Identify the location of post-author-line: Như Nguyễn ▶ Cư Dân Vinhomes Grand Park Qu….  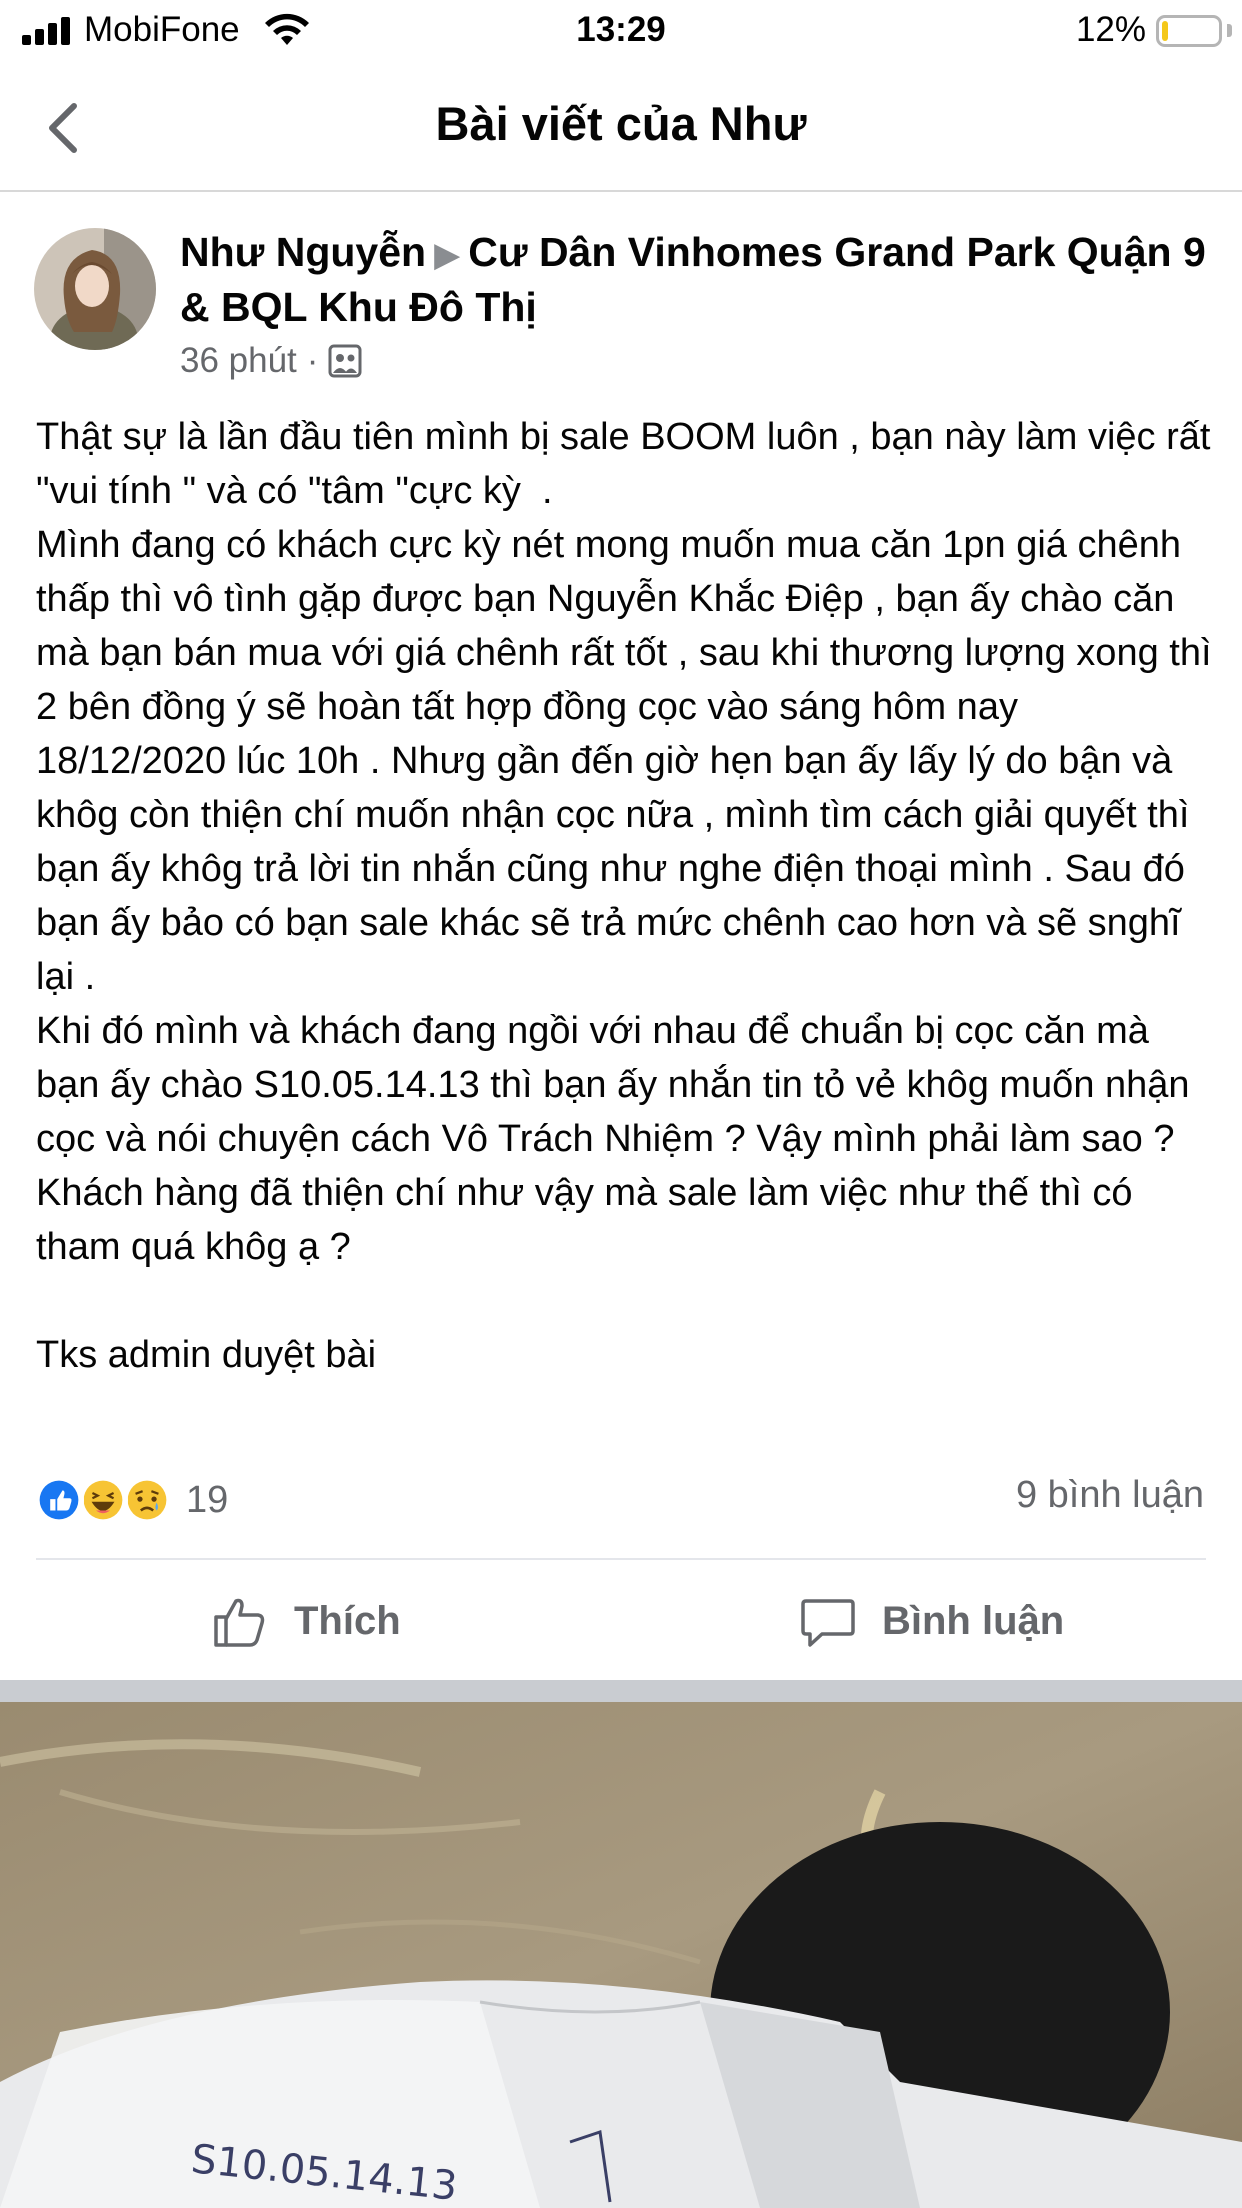
(695, 279).